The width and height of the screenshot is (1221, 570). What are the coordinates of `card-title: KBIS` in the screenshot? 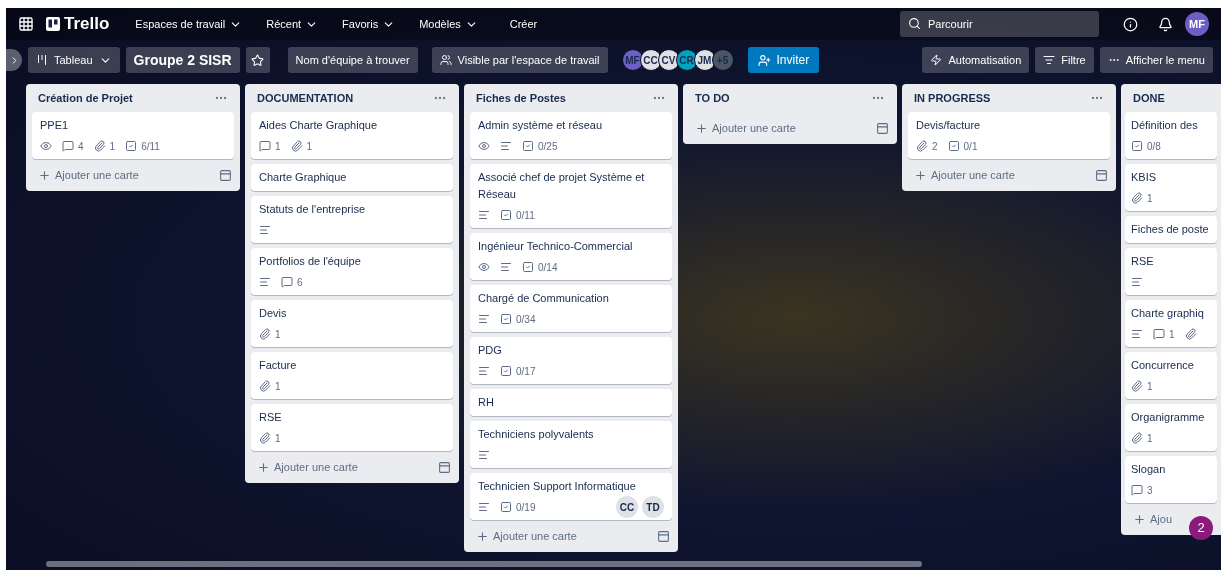 It's located at (1144, 177).